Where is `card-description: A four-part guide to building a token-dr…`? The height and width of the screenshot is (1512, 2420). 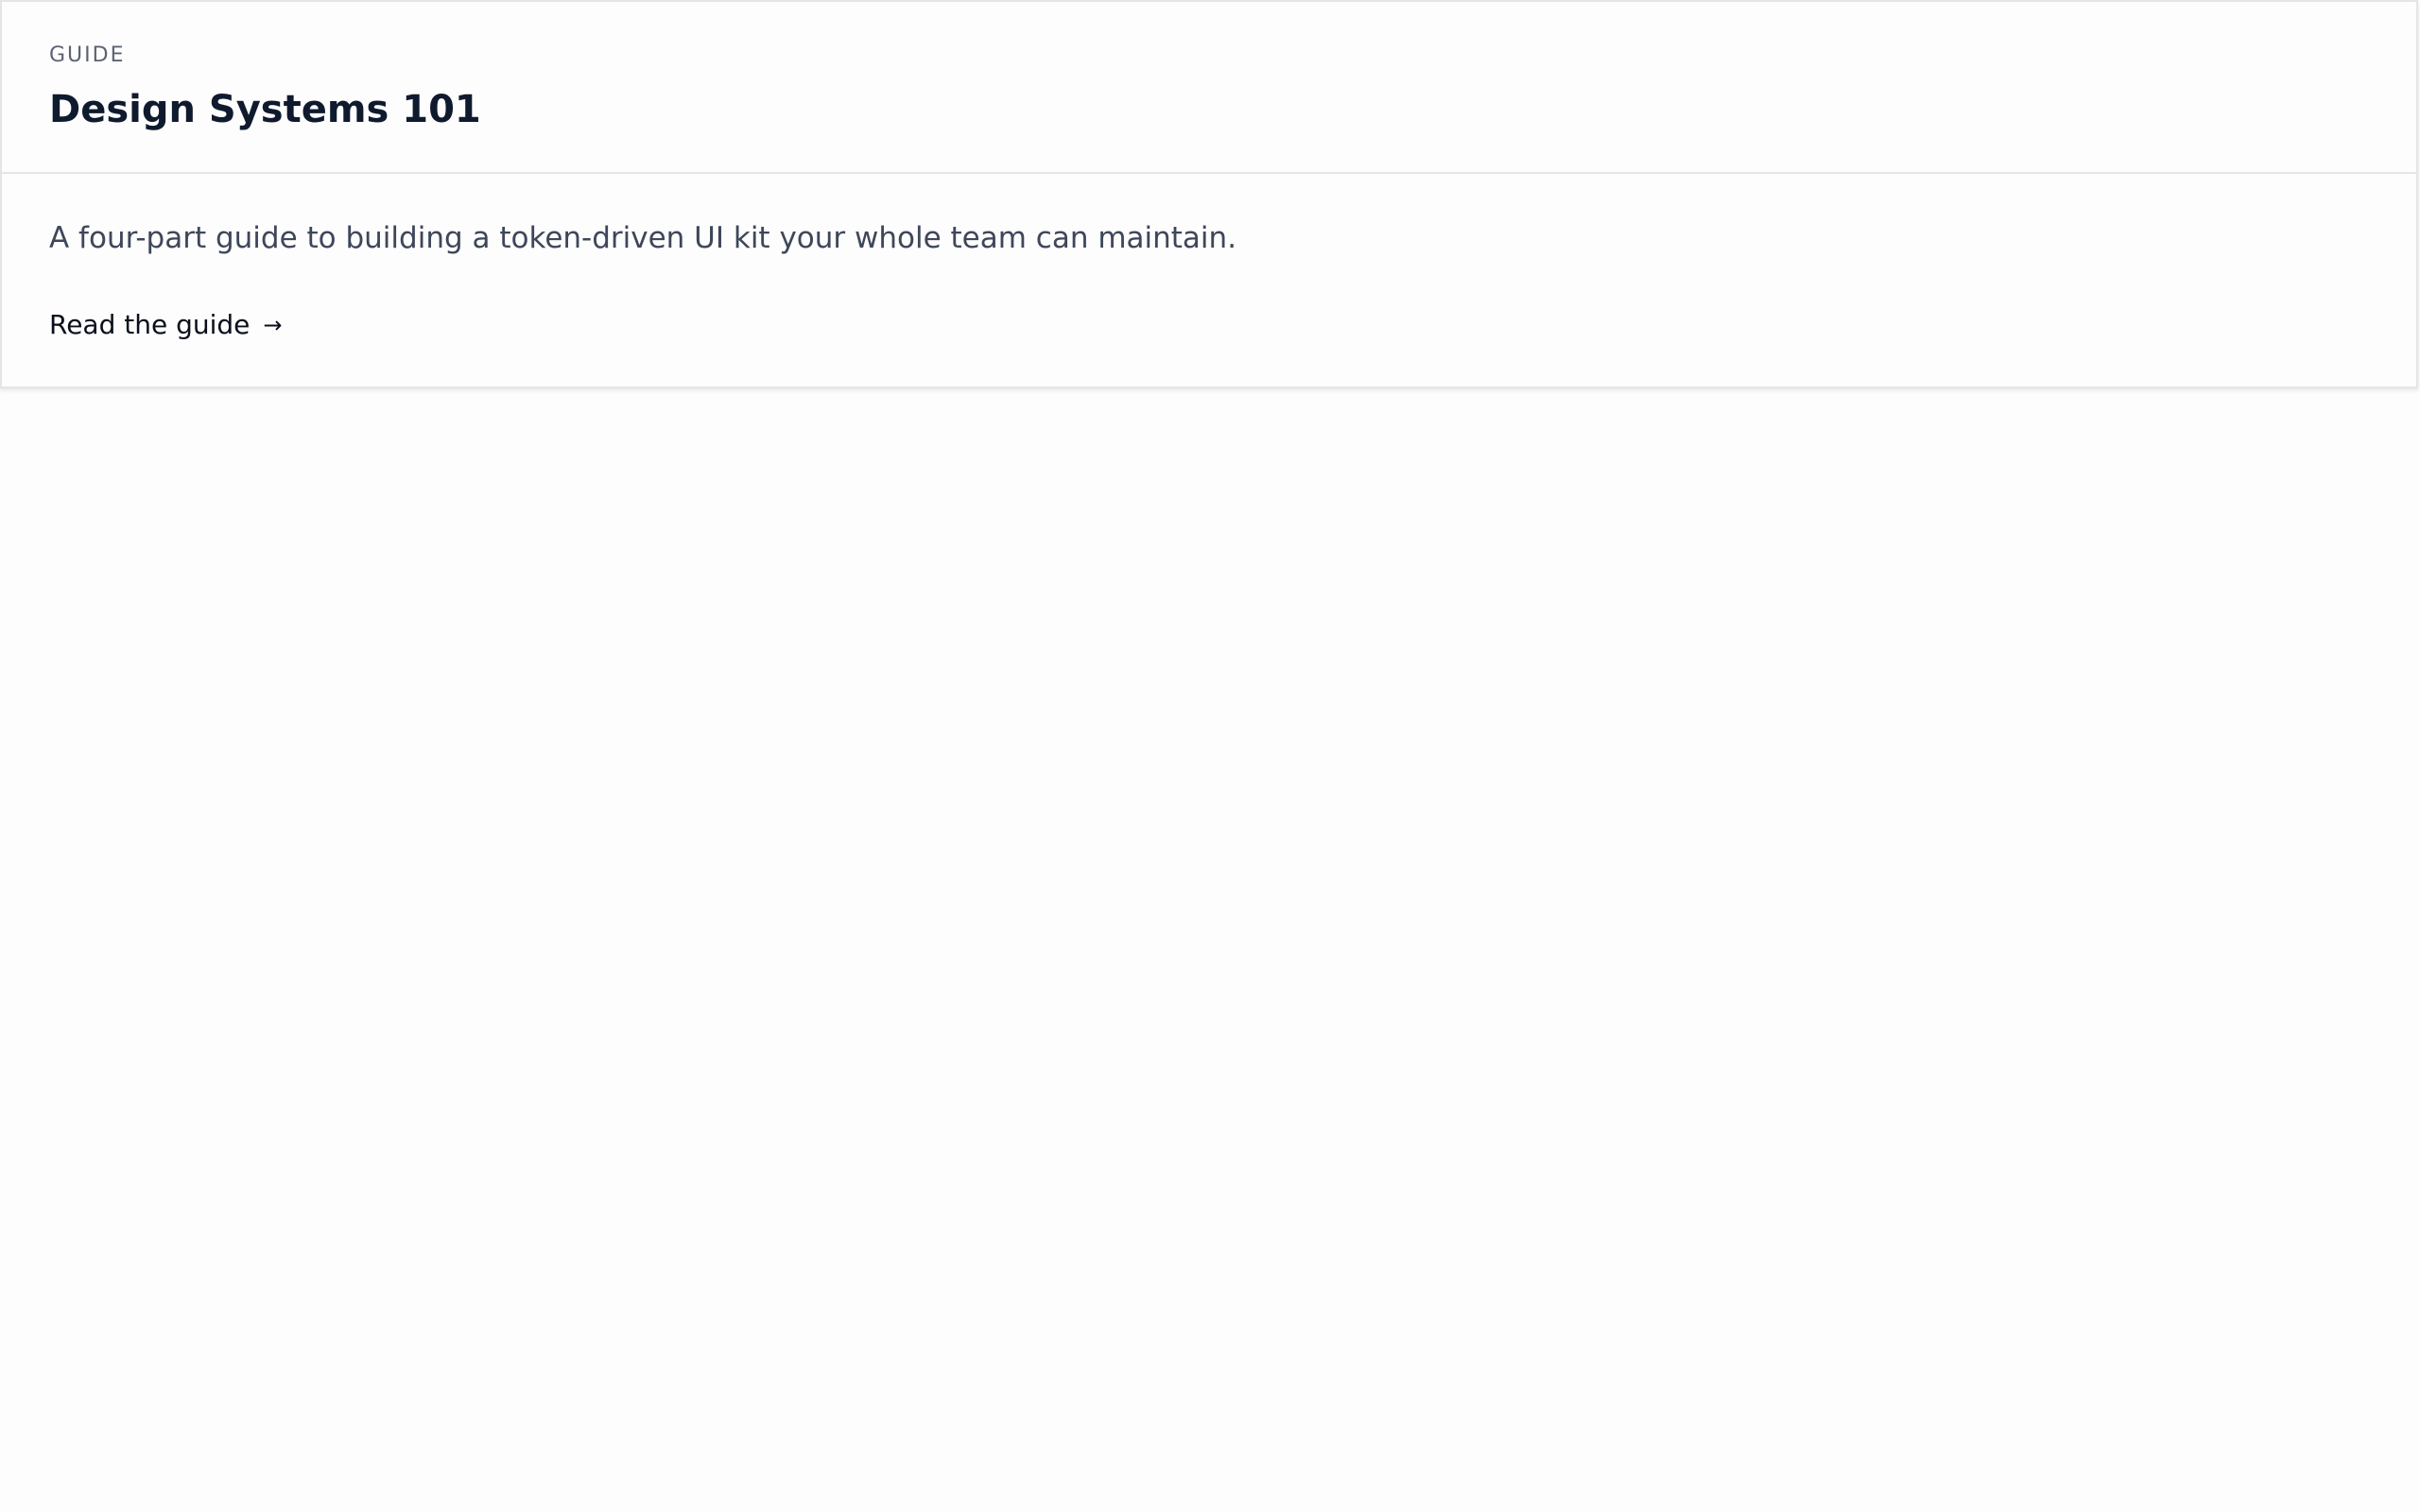
card-description: A four-part guide to building a token-dr… is located at coordinates (643, 238).